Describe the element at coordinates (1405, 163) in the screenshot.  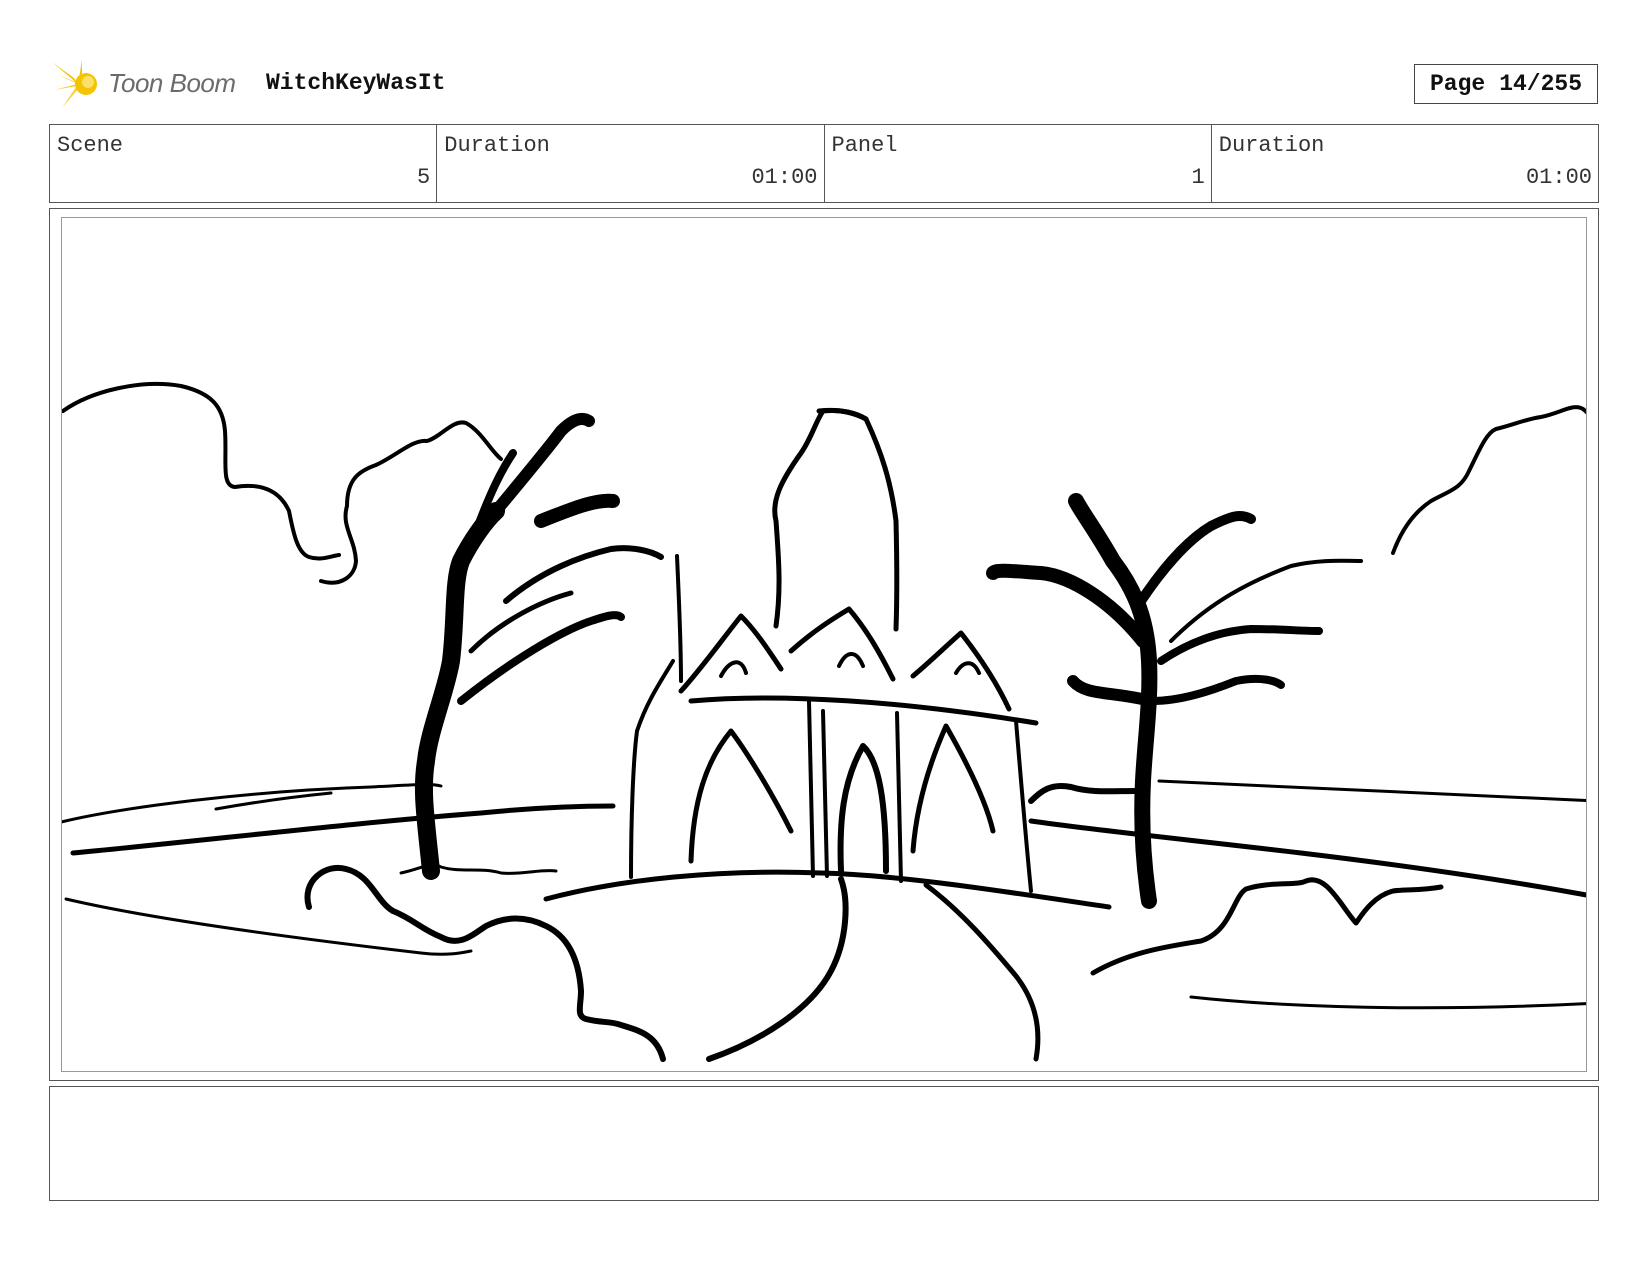
I see `panel-duration-cell: Duration 01:00` at that location.